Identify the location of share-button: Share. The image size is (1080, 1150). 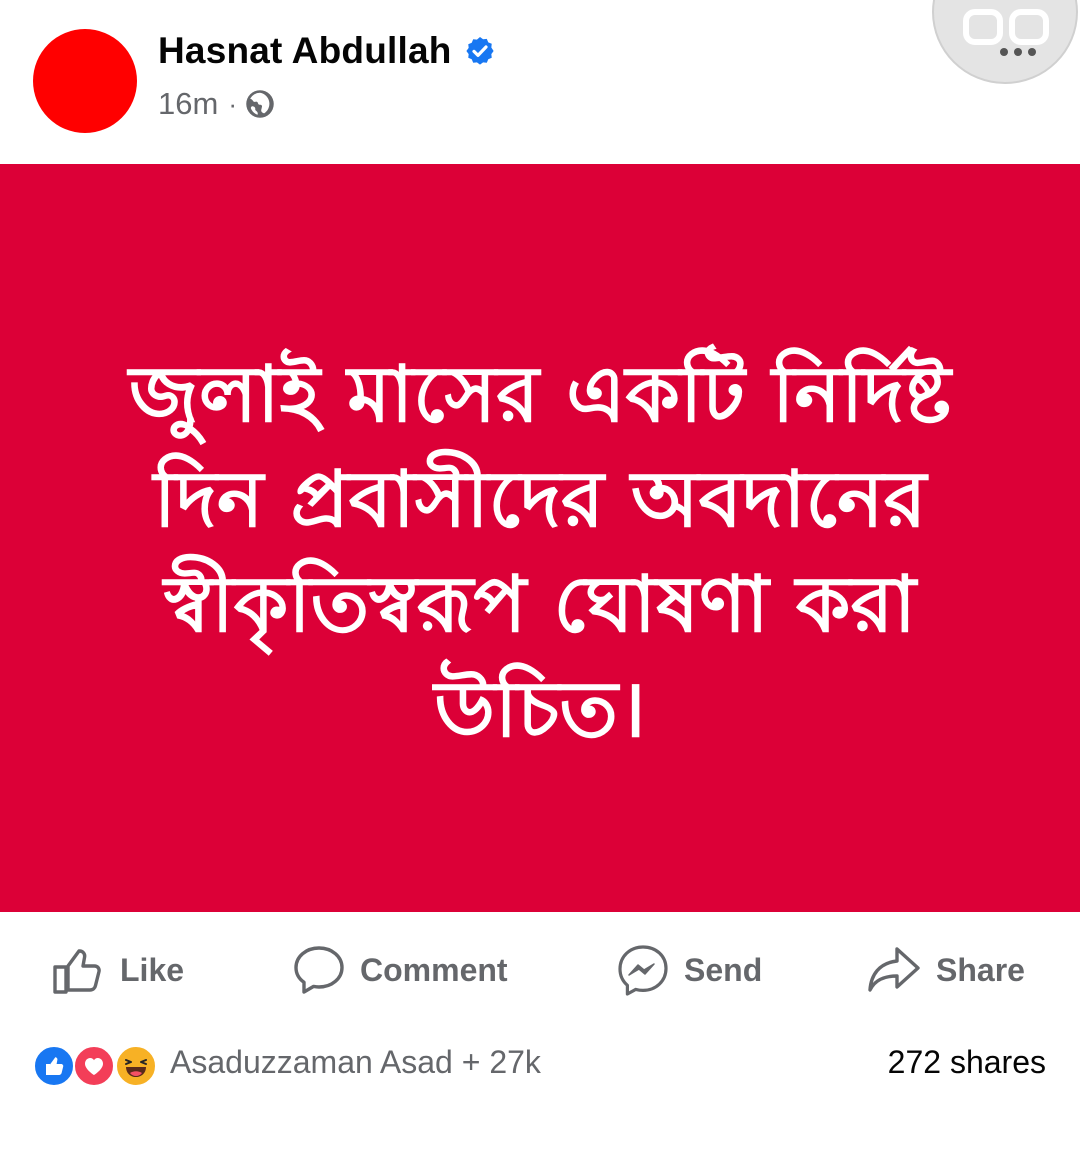
(945, 970).